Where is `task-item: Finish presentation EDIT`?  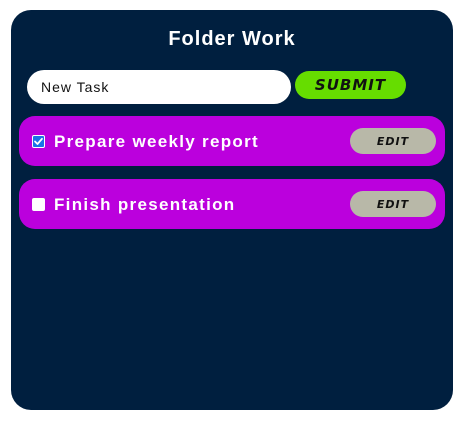
task-item: Finish presentation EDIT is located at coordinates (232, 204).